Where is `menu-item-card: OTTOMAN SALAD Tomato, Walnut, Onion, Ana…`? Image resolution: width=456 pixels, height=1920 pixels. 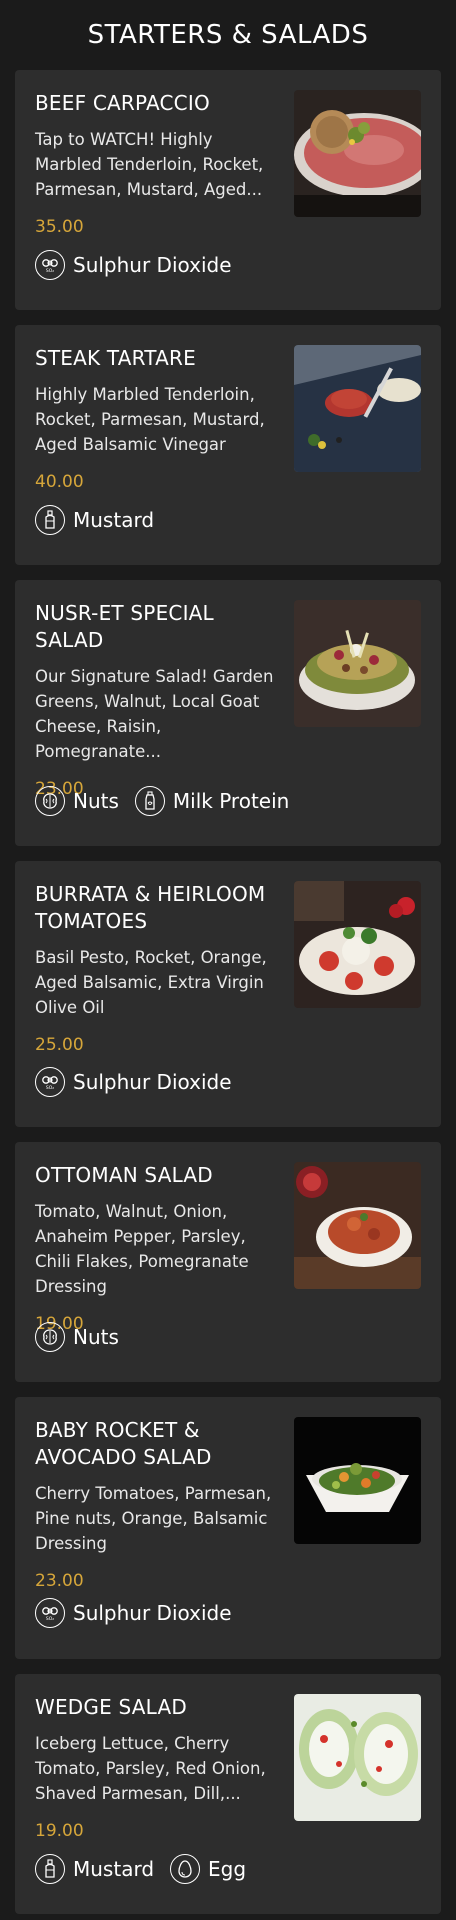
menu-item-card: OTTOMAN SALAD Tomato, Walnut, Onion, Ana… is located at coordinates (228, 1262).